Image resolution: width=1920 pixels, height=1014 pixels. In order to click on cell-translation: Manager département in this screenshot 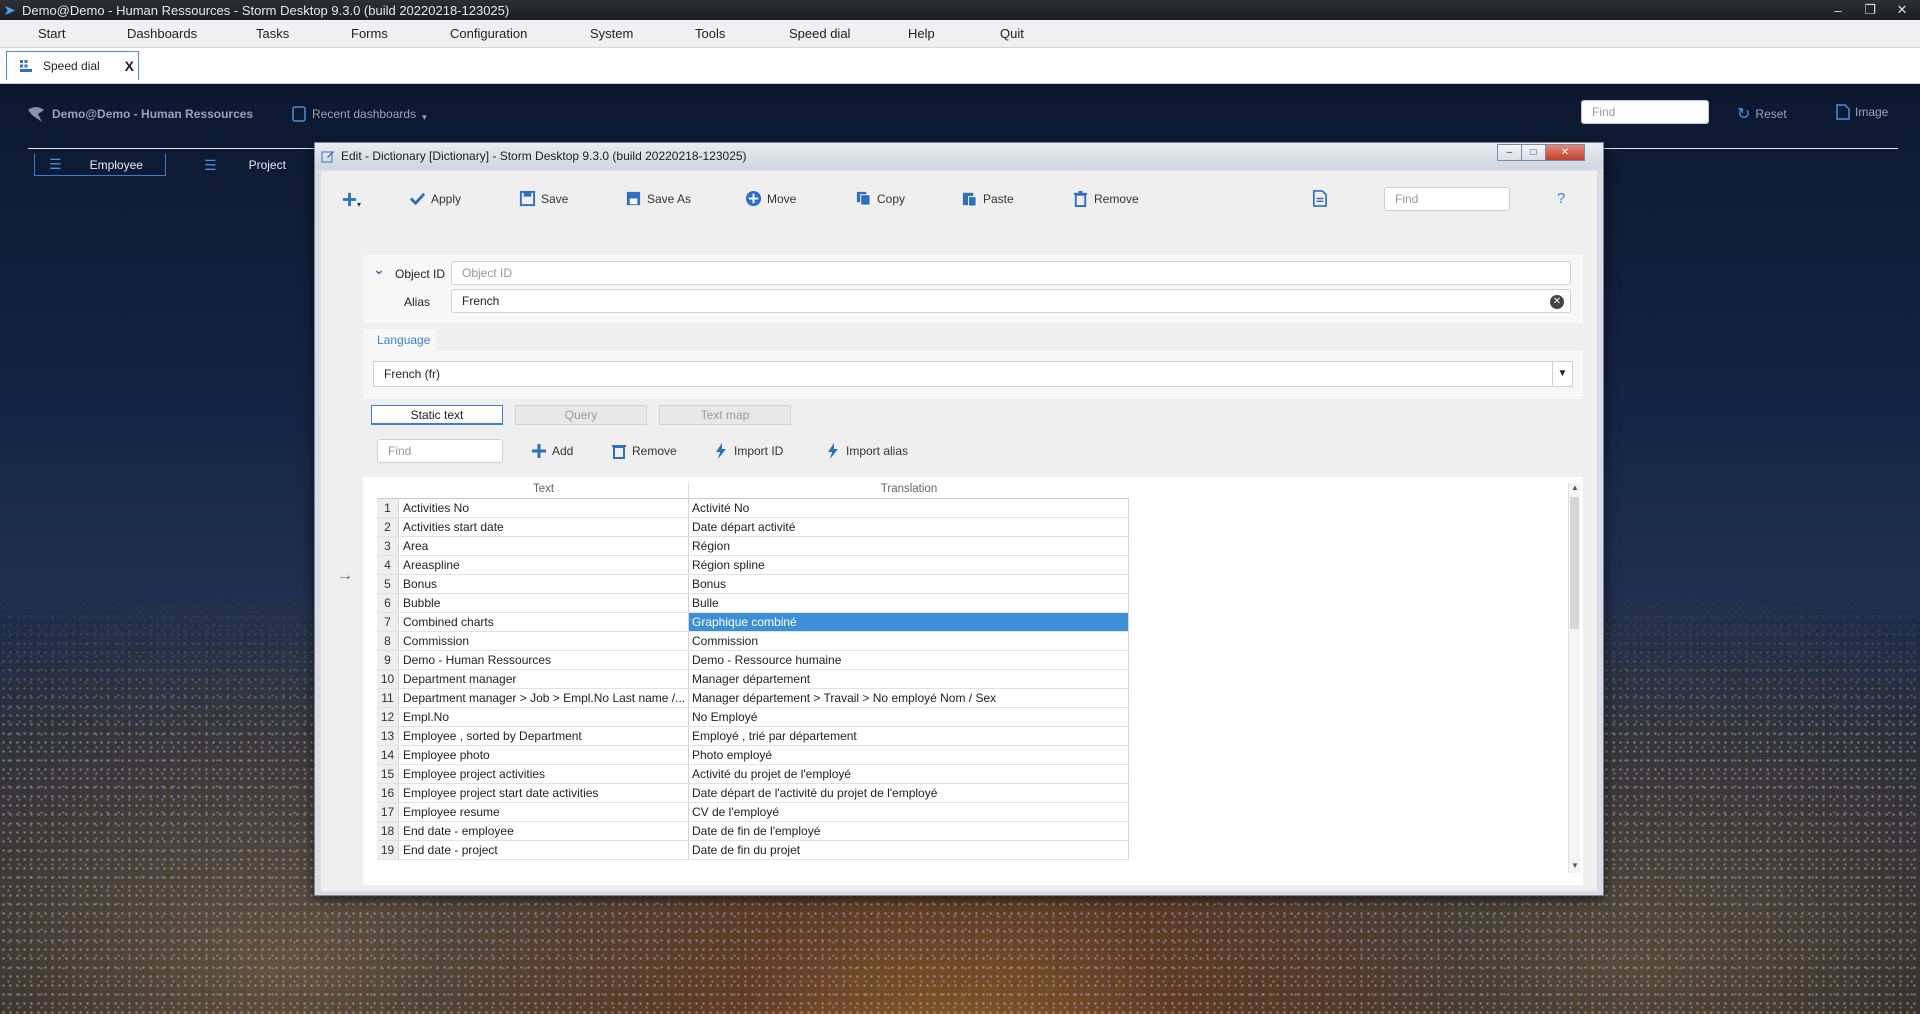, I will do `click(909, 679)`.